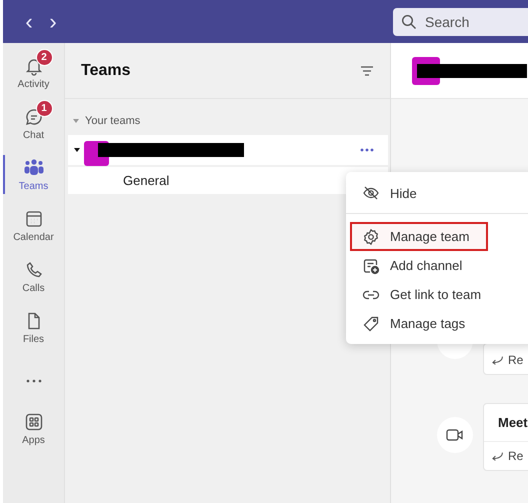 This screenshot has width=528, height=503. Describe the element at coordinates (470, 21) in the screenshot. I see `search-input: Search` at that location.